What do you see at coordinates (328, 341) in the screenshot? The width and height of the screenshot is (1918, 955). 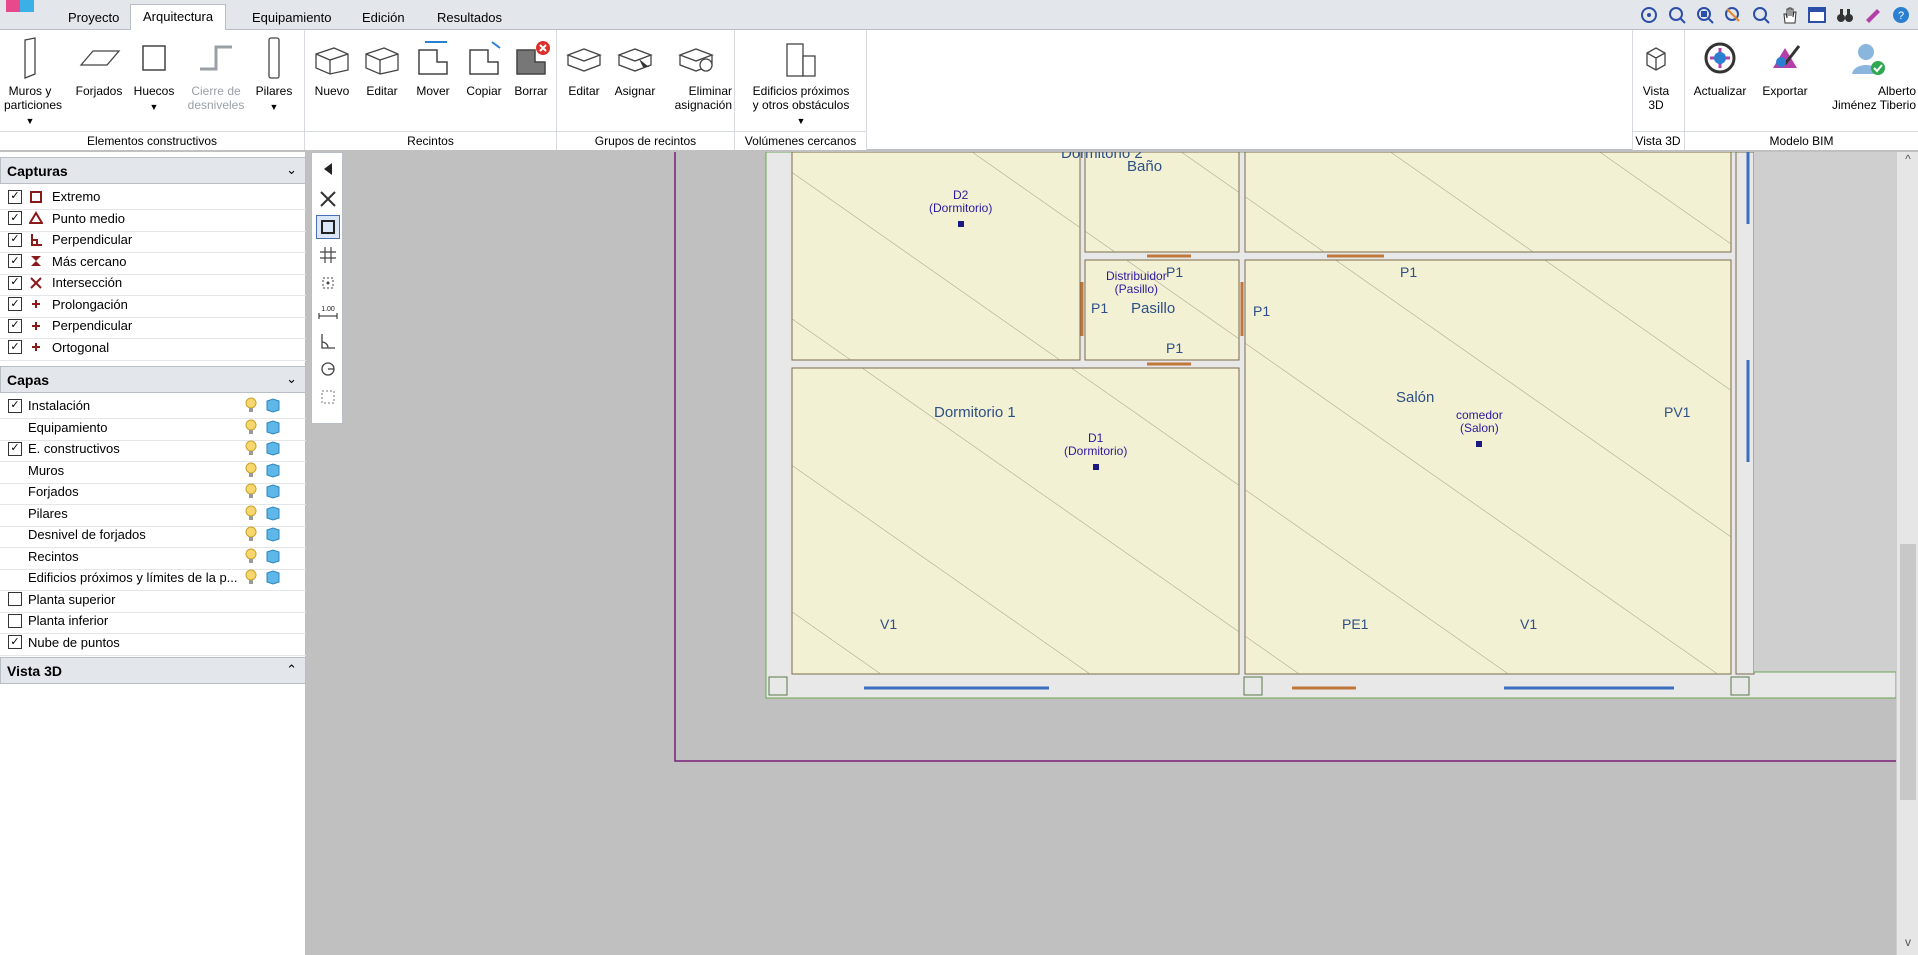 I see `angle-icon` at bounding box center [328, 341].